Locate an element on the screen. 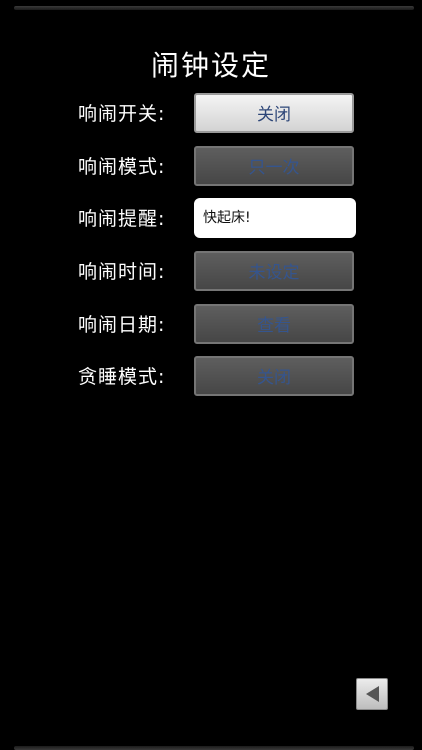 This screenshot has height=750, width=422. alarm-date-button: 查看 is located at coordinates (274, 324).